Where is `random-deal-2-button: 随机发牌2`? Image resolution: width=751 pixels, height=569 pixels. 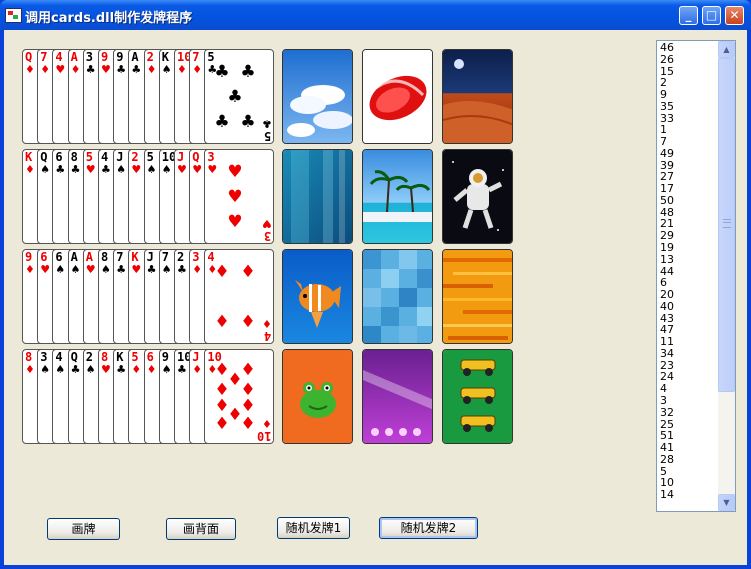
random-deal-2-button: 随机发牌2 is located at coordinates (428, 528).